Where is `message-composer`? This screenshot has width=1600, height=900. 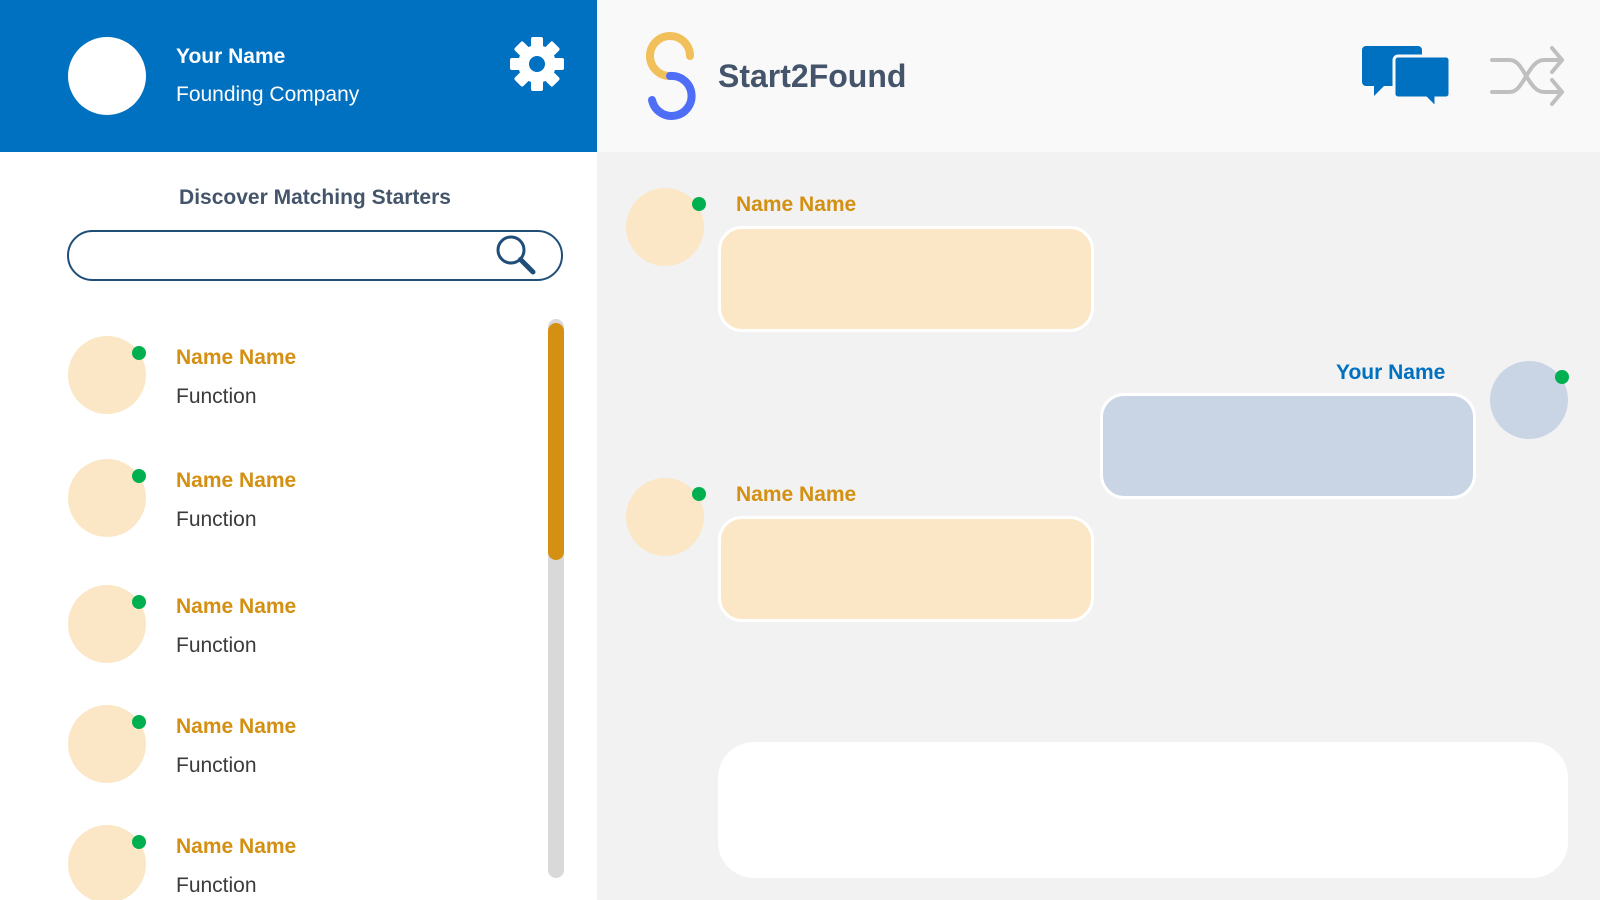 message-composer is located at coordinates (1143, 810).